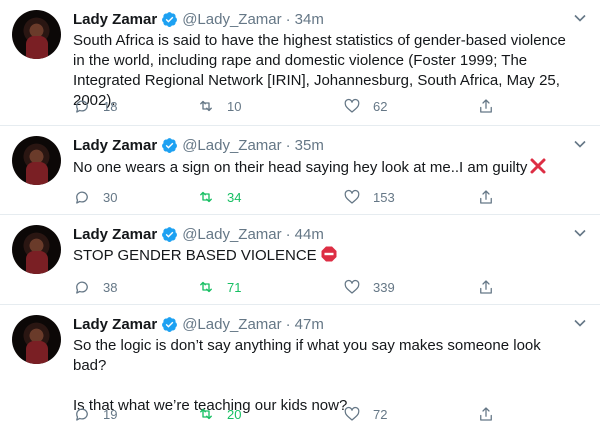 This screenshot has height=434, width=600. What do you see at coordinates (309, 145) in the screenshot?
I see `timestamp: 35m` at bounding box center [309, 145].